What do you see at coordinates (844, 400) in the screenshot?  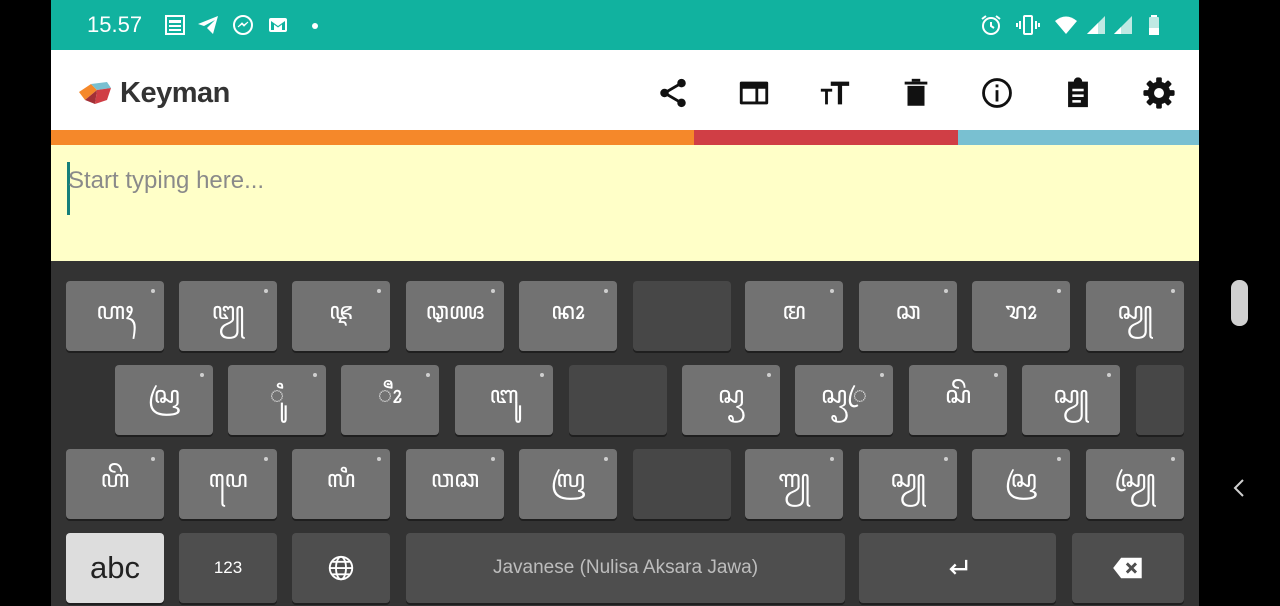 I see `key: ꦱꦽꦿ` at bounding box center [844, 400].